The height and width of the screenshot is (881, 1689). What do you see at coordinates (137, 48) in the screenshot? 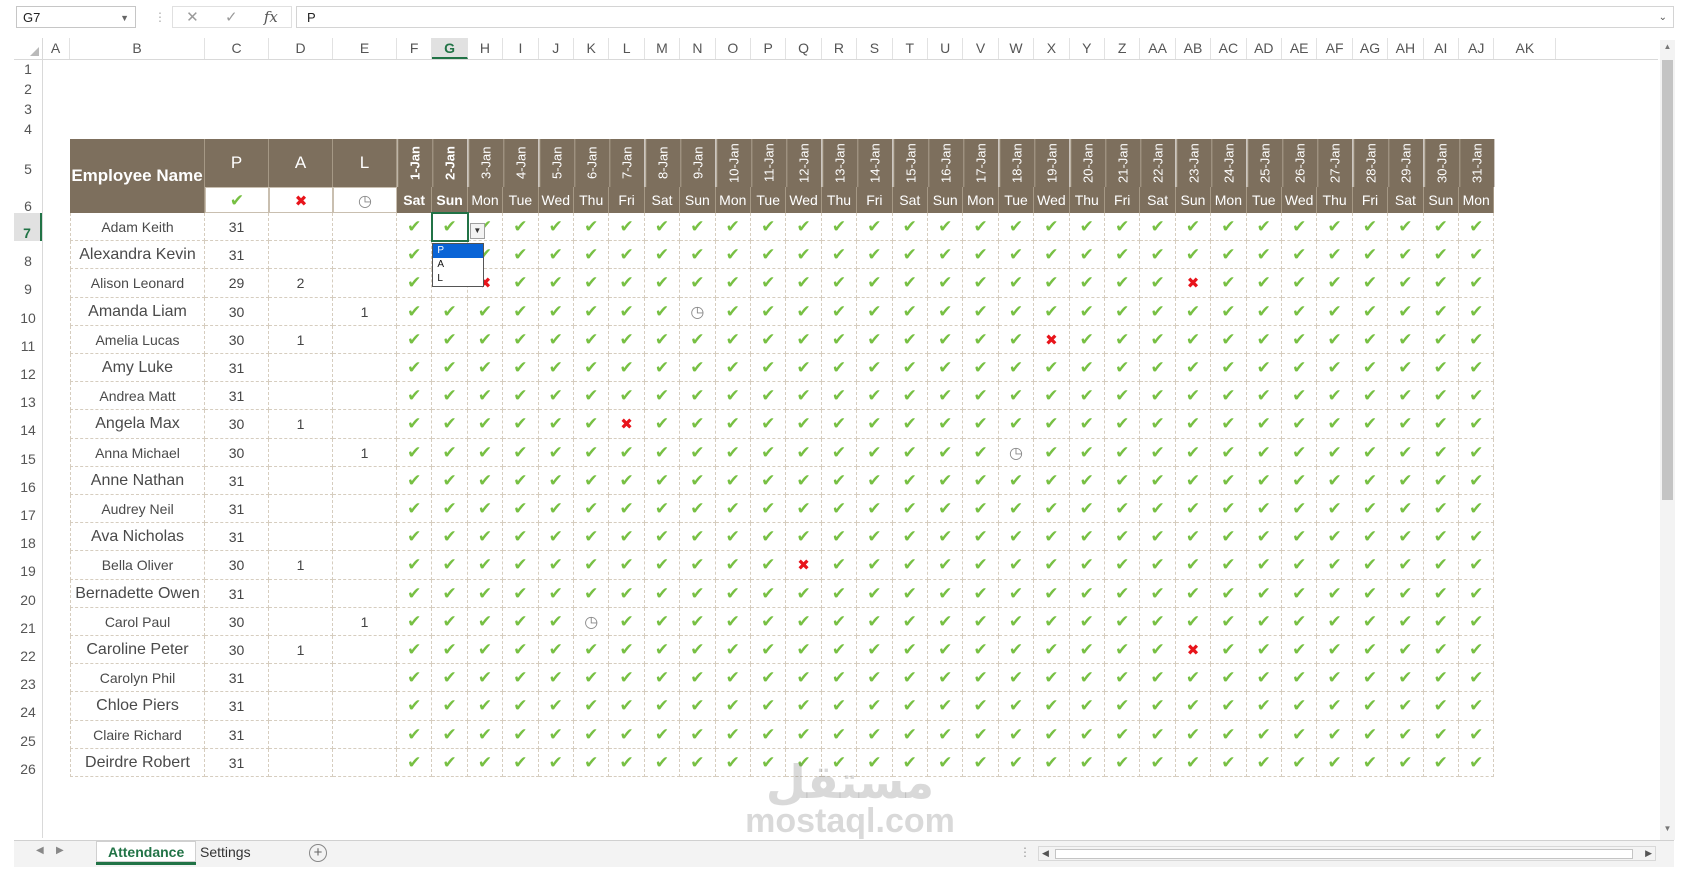
I see `column-header-b: B` at bounding box center [137, 48].